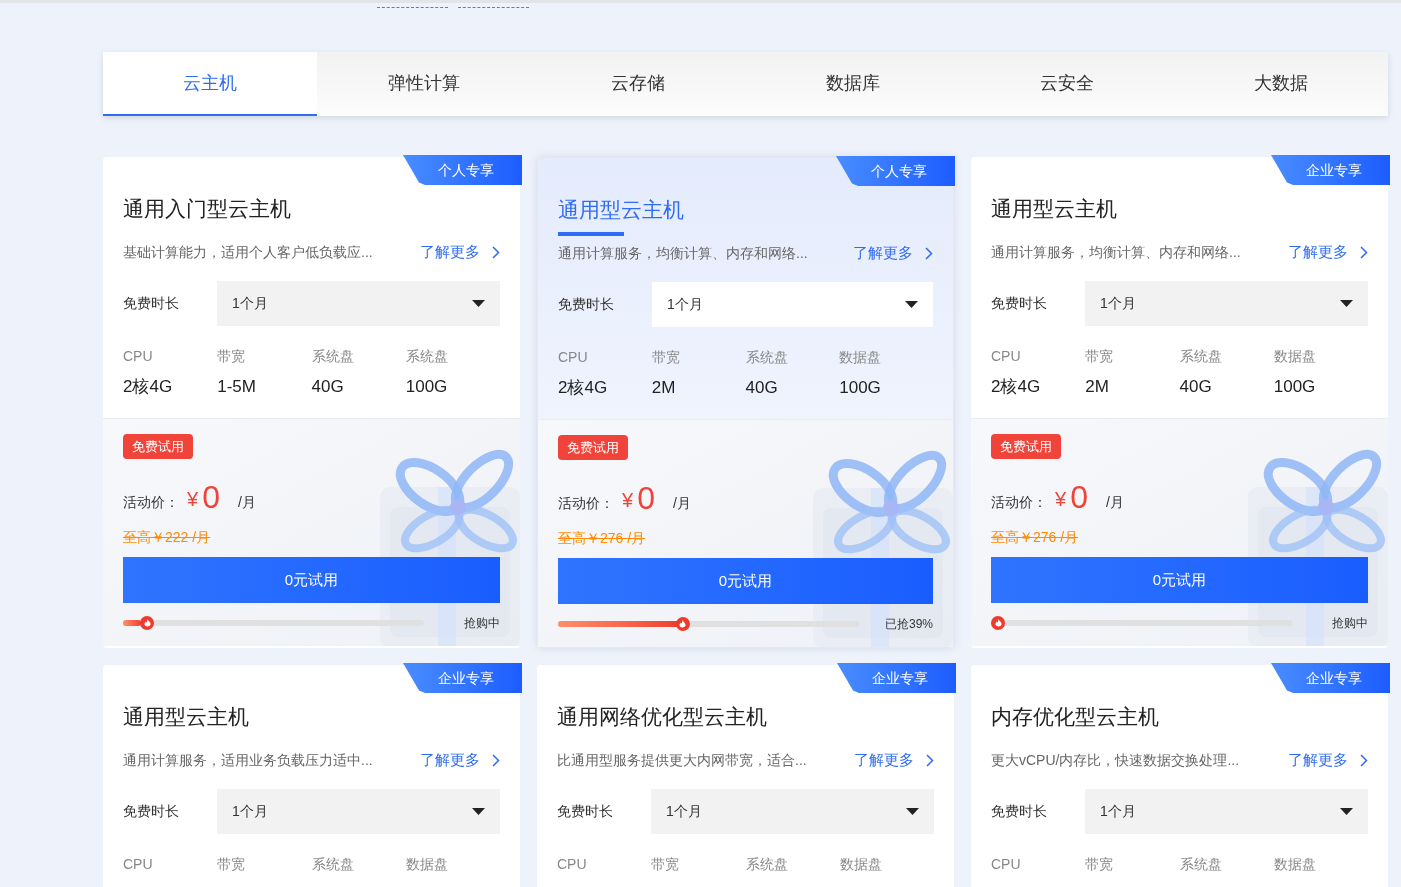 The width and height of the screenshot is (1401, 887). What do you see at coordinates (1280, 84) in the screenshot?
I see `category-tab: 大数据` at bounding box center [1280, 84].